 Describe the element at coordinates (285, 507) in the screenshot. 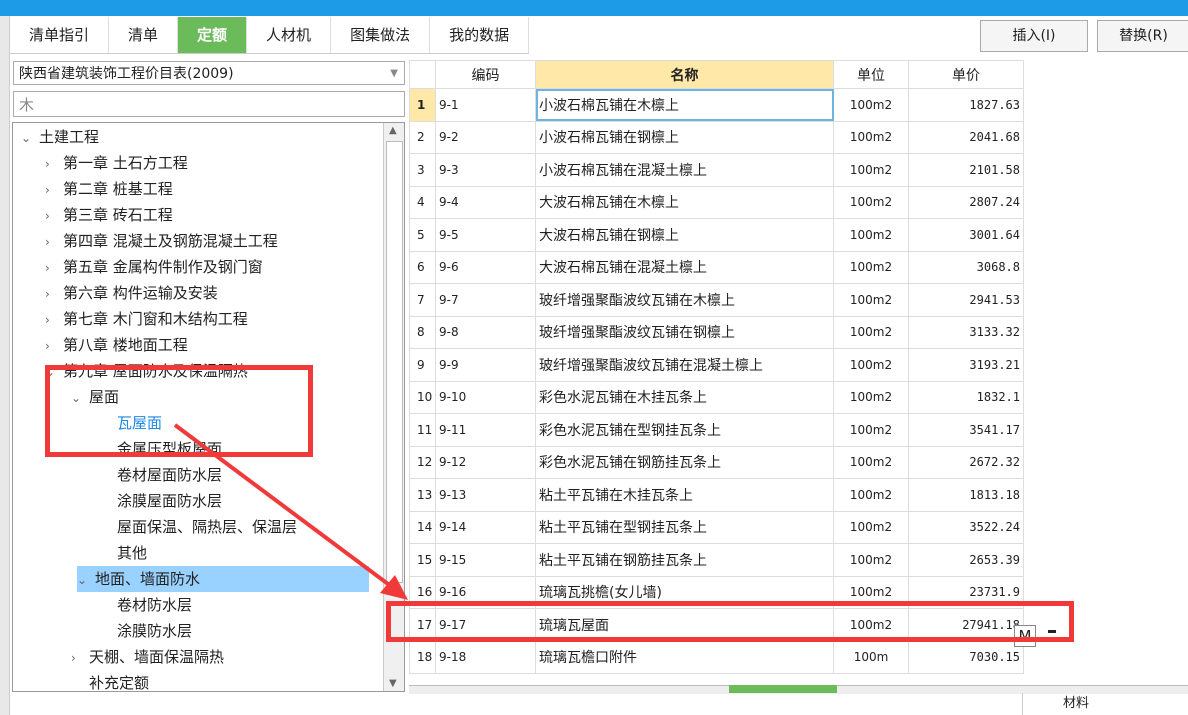

I see `arrow-line` at that location.